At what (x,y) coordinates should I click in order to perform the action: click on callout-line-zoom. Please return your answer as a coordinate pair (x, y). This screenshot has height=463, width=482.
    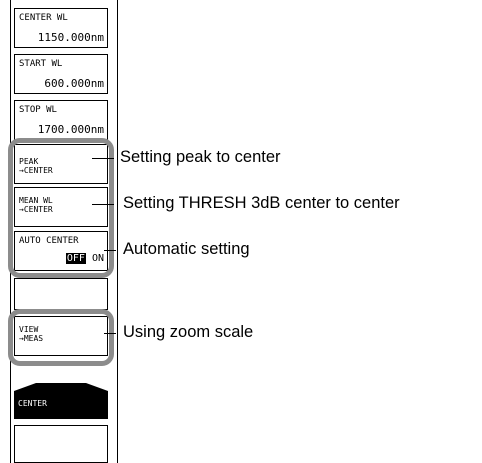
    Looking at the image, I should click on (110, 333).